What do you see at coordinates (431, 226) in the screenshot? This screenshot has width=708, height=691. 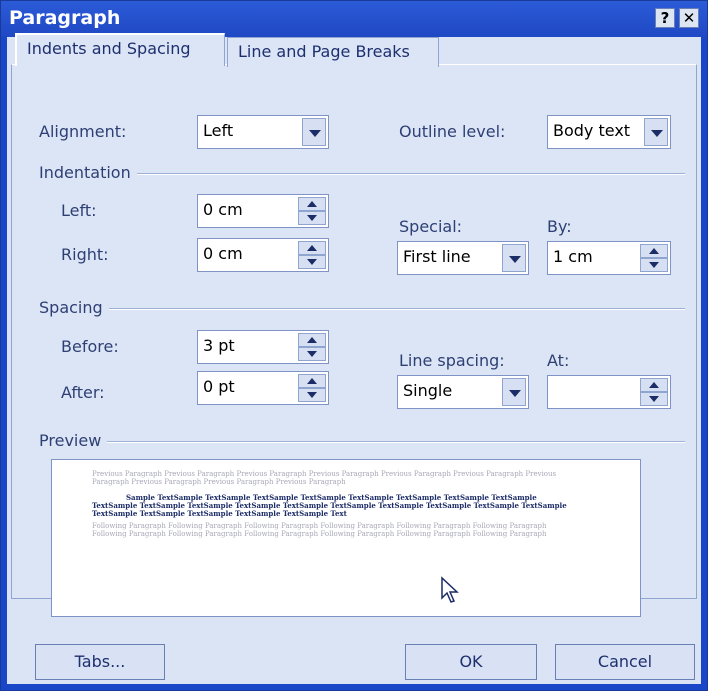 I see `special-label: Special:` at bounding box center [431, 226].